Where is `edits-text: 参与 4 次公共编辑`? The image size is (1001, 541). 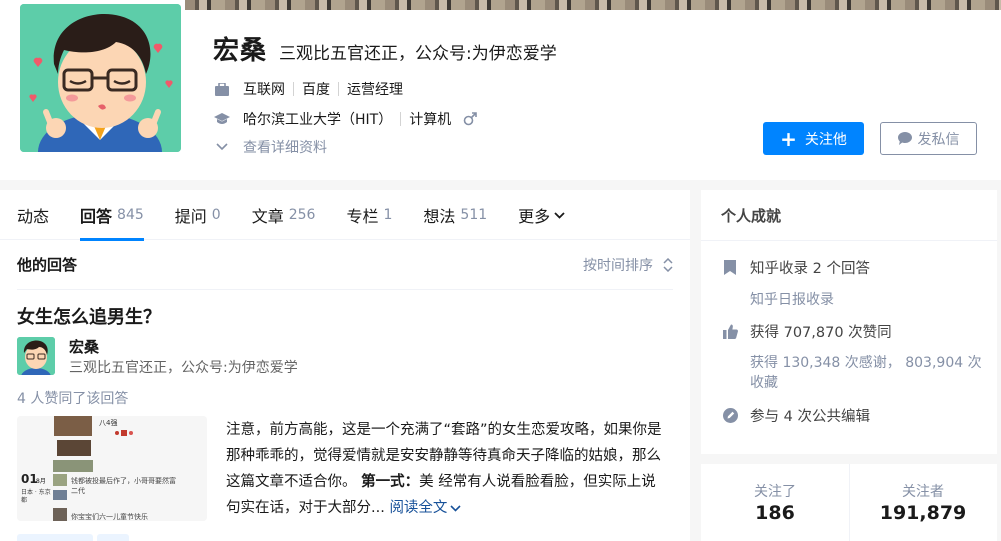 edits-text: 参与 4 次公共编辑 is located at coordinates (810, 417).